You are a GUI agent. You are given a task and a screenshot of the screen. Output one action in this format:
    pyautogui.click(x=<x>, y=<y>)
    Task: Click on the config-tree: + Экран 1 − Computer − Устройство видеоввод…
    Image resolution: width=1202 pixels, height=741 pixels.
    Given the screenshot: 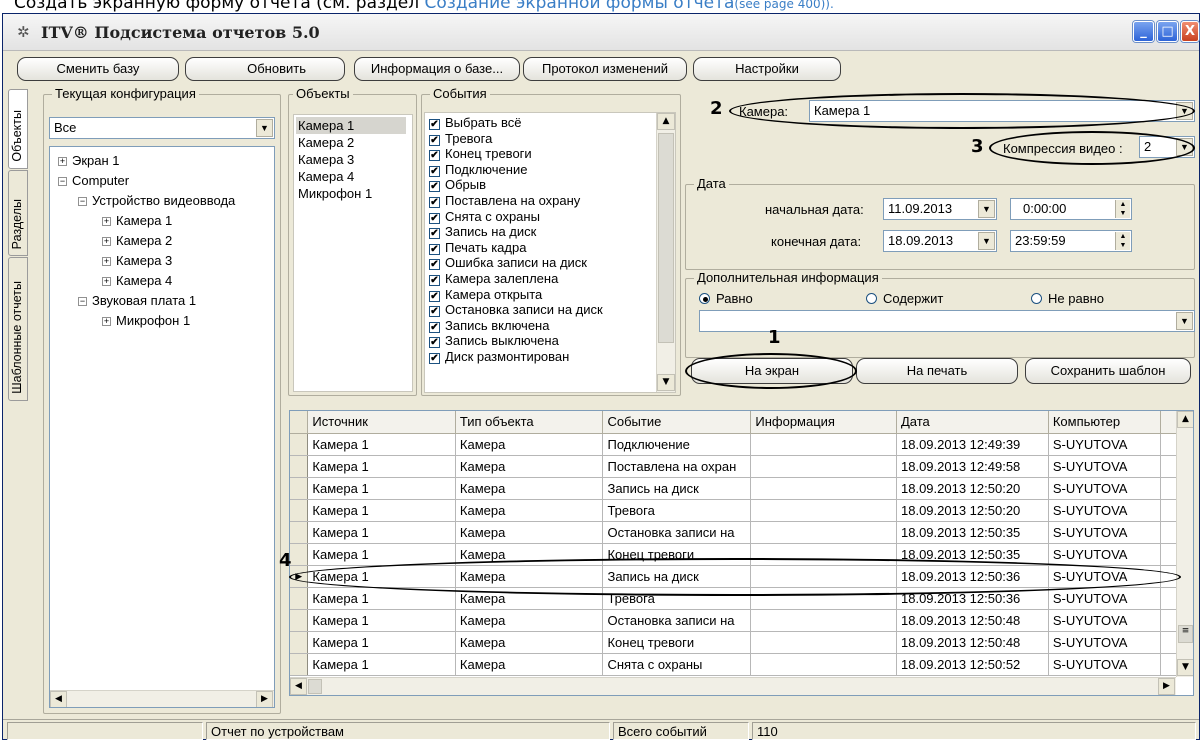 What is the action you would take?
    pyautogui.click(x=162, y=427)
    